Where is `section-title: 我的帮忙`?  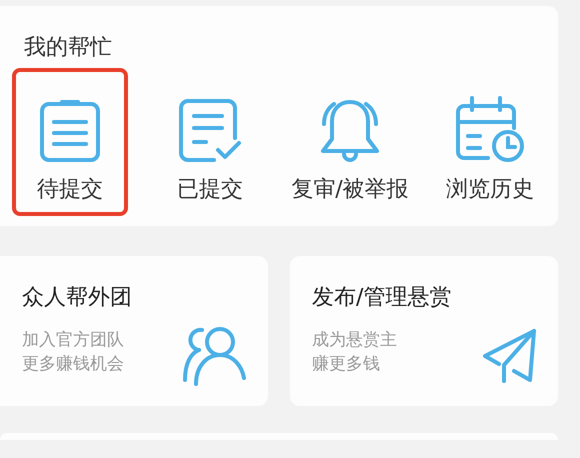 section-title: 我的帮忙 is located at coordinates (68, 48).